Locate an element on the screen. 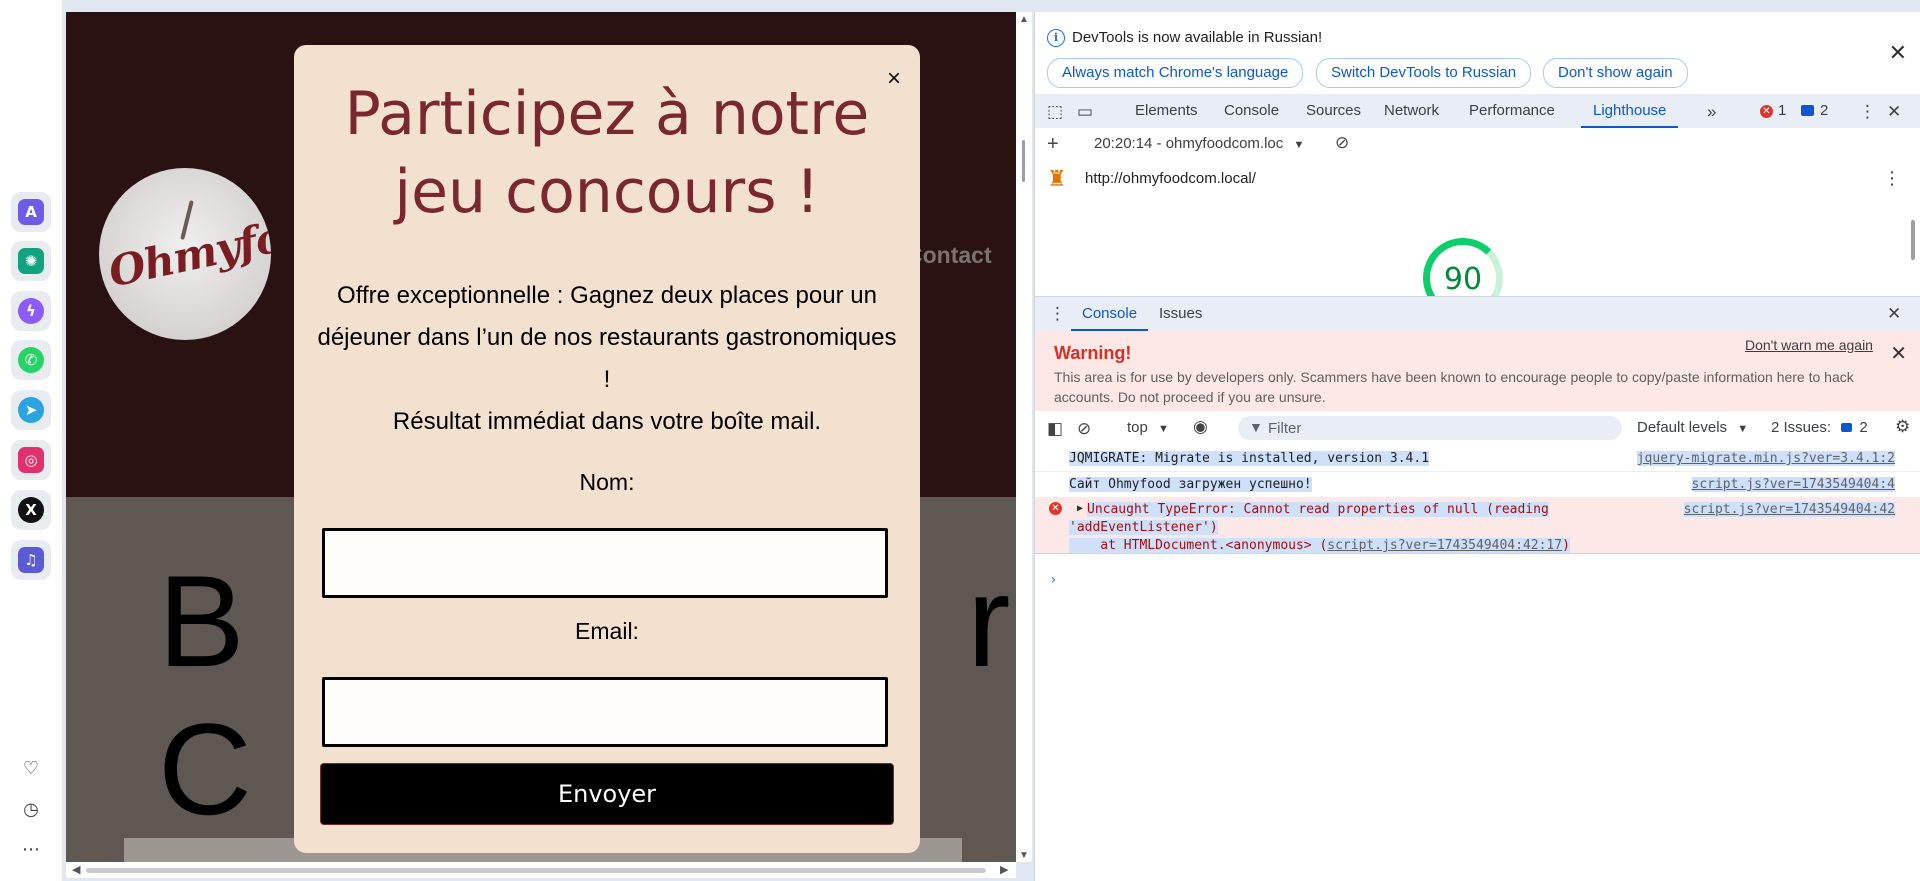 This screenshot has height=881, width=1920. music-icon: ♫ is located at coordinates (31, 560).